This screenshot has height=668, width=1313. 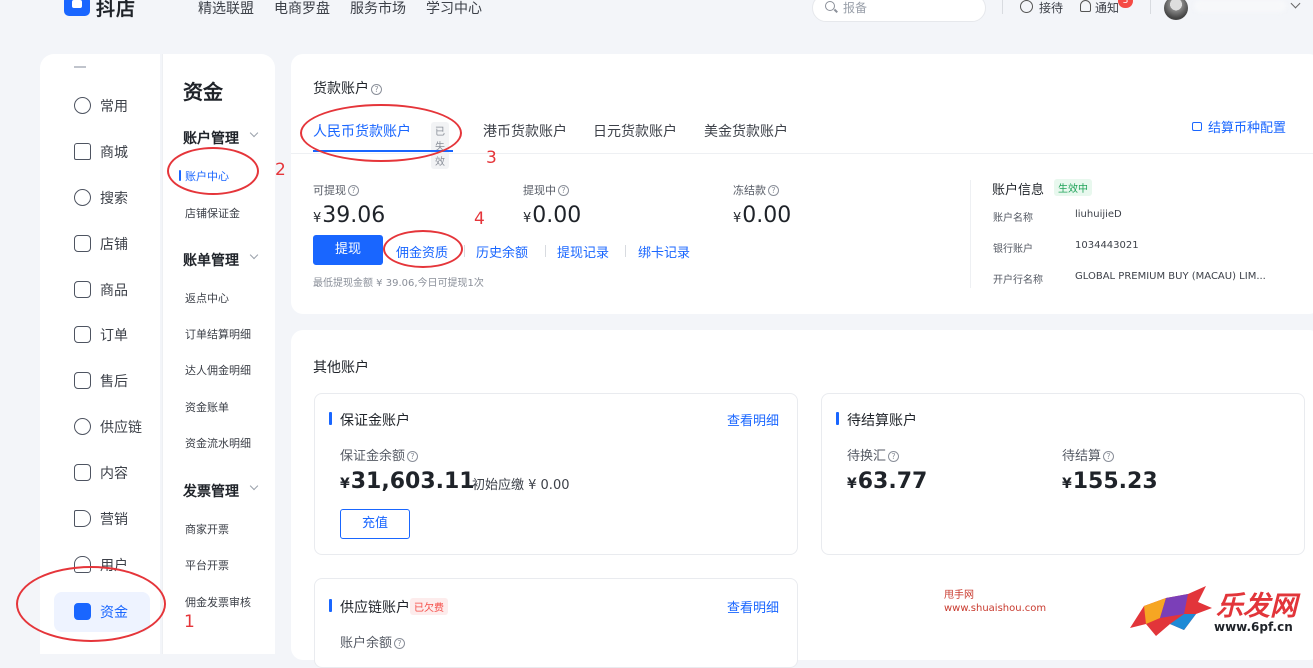 I want to click on deposit-balance-amount: ¥31,603.11, so click(x=407, y=481).